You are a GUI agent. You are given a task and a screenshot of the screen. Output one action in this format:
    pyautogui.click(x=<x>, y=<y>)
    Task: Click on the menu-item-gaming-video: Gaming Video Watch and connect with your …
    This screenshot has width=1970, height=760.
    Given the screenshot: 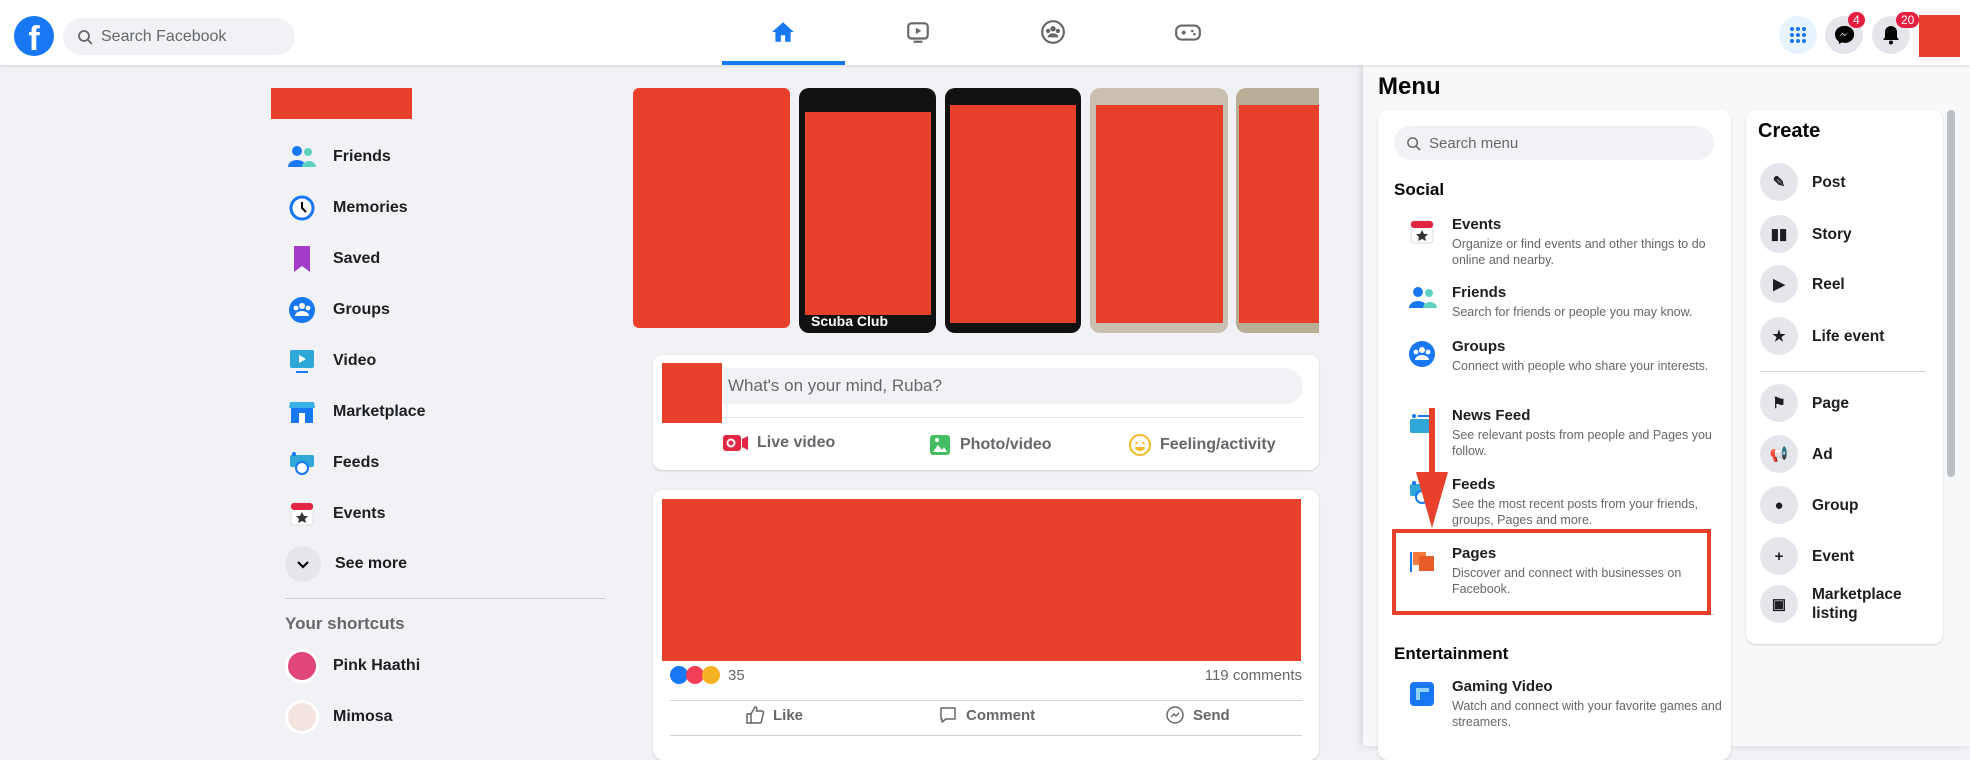 What is the action you would take?
    pyautogui.click(x=1568, y=704)
    